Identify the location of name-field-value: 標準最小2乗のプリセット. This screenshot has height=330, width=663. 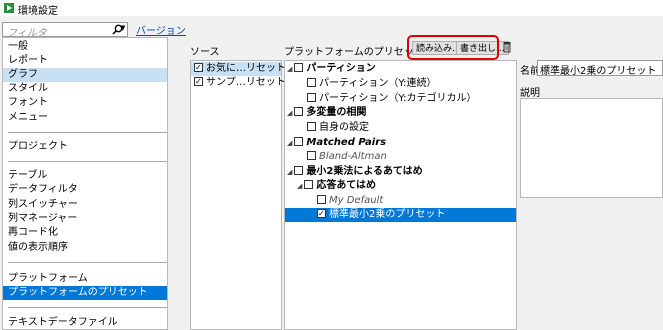
(598, 71).